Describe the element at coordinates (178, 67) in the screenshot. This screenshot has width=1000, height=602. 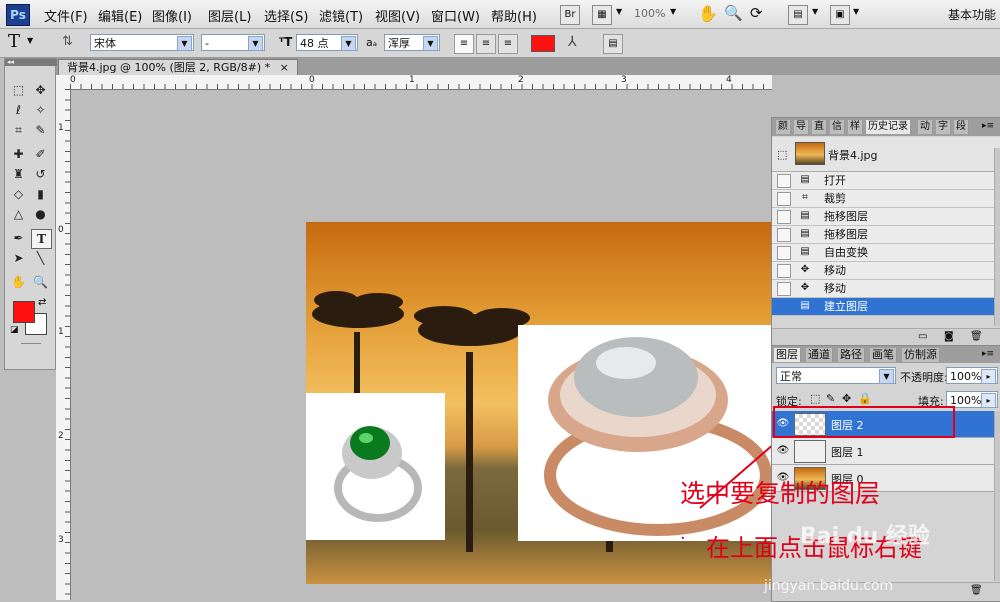
I see `document-tab: 背景4.jpg @ 100% (图层 2, RGB/8#) * ×` at that location.